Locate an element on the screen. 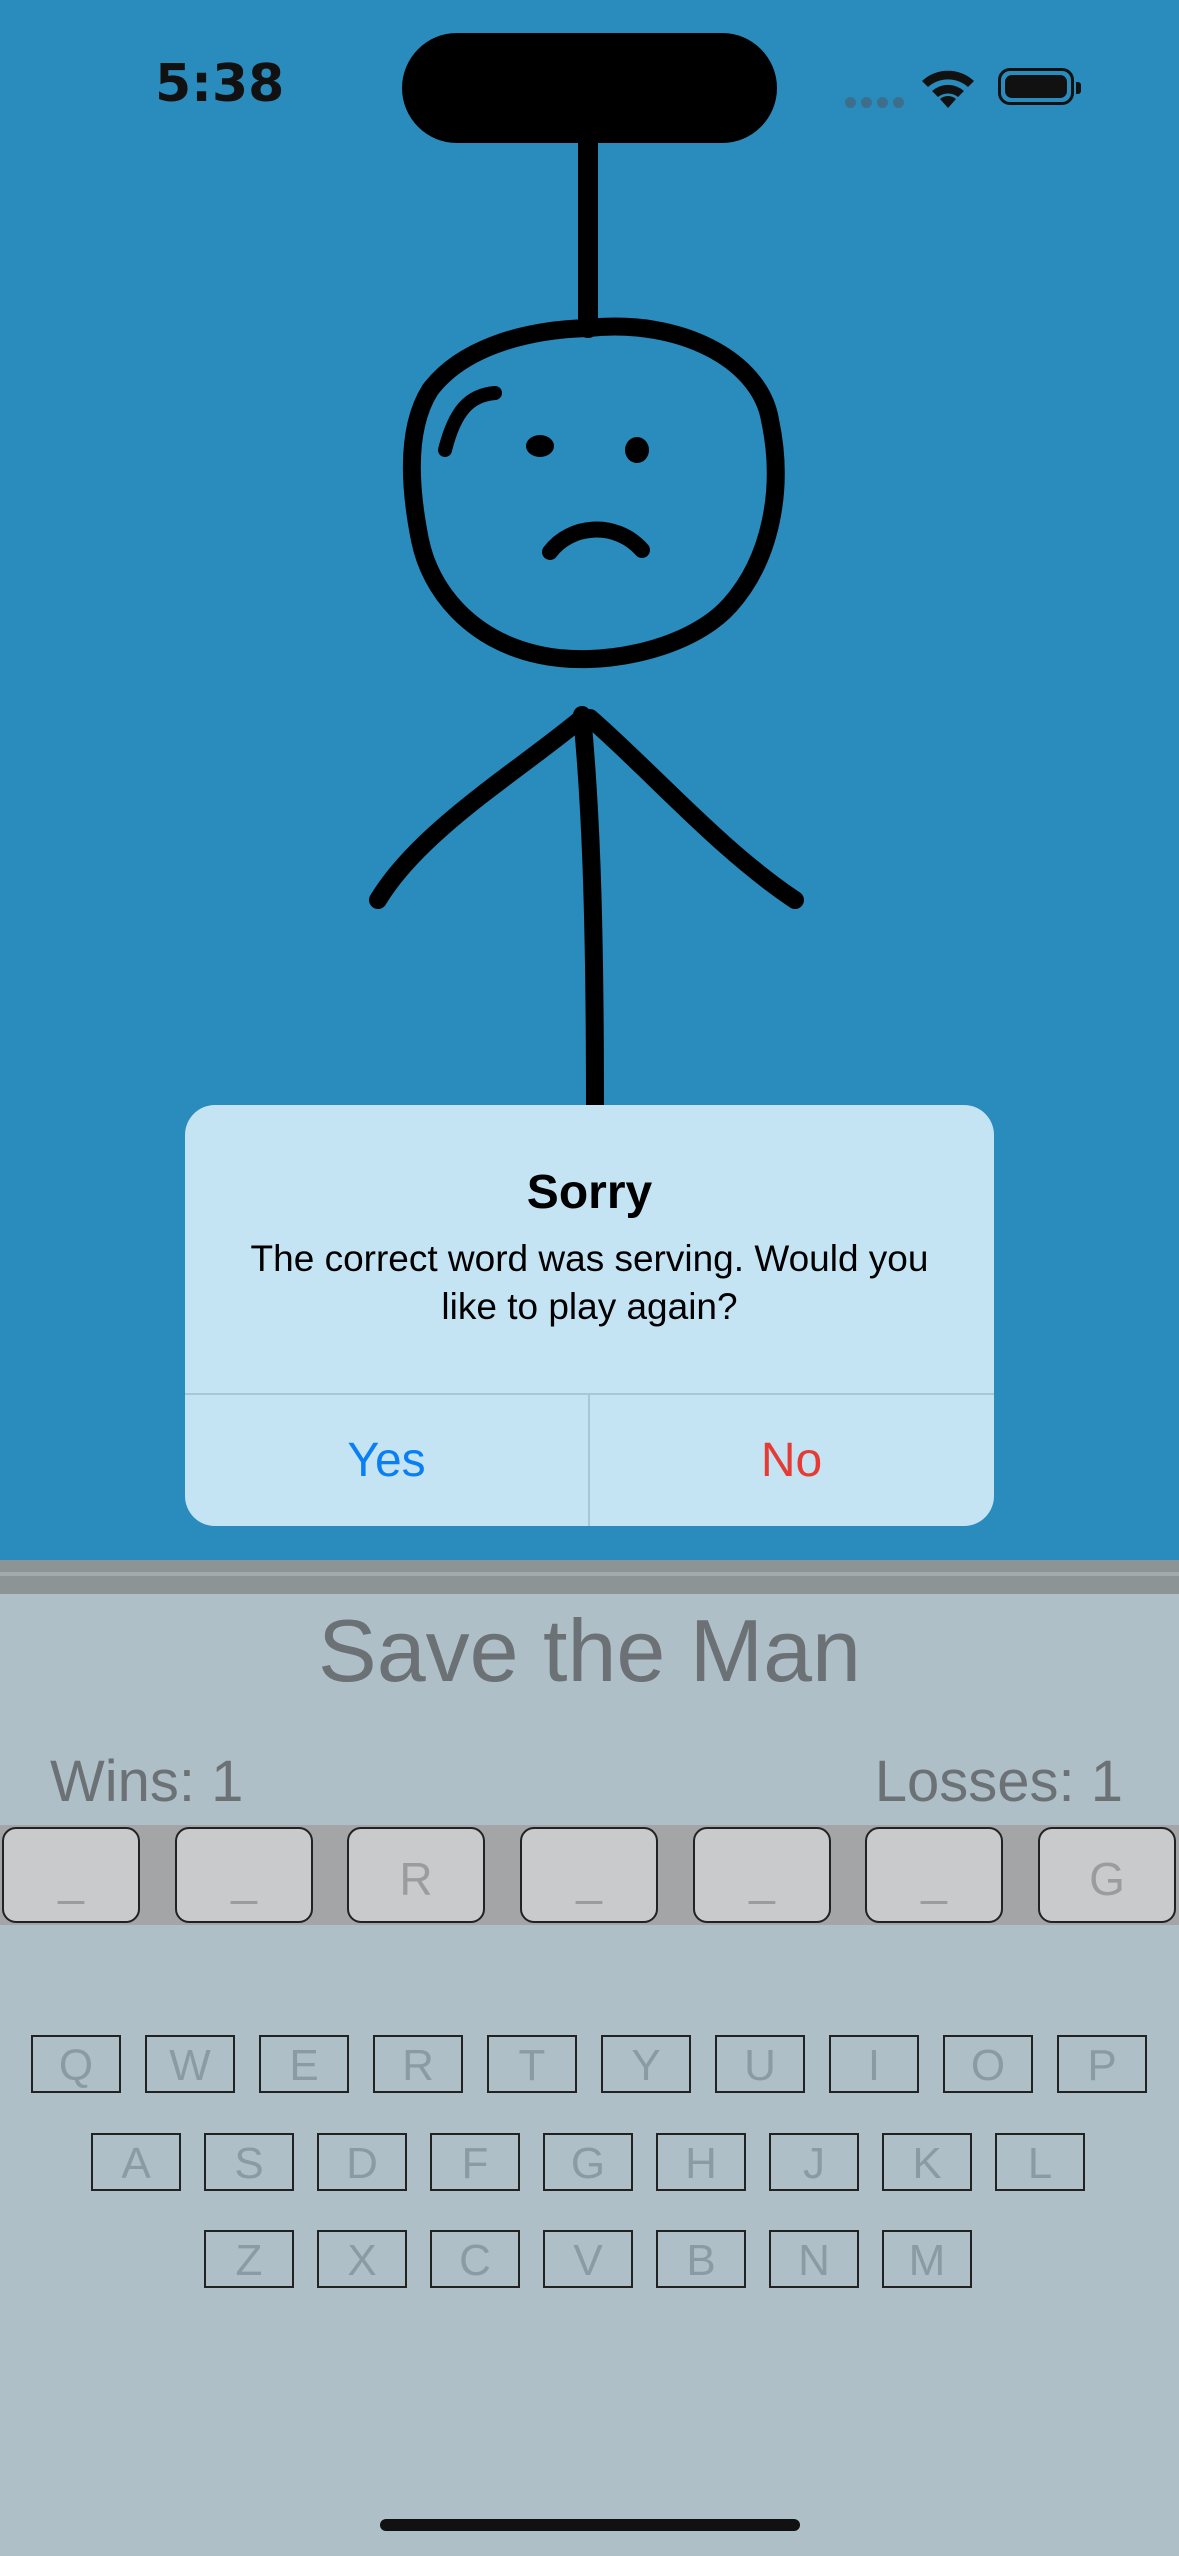 The image size is (1179, 2556). wins-counter: Wins: 1 is located at coordinates (147, 1781).